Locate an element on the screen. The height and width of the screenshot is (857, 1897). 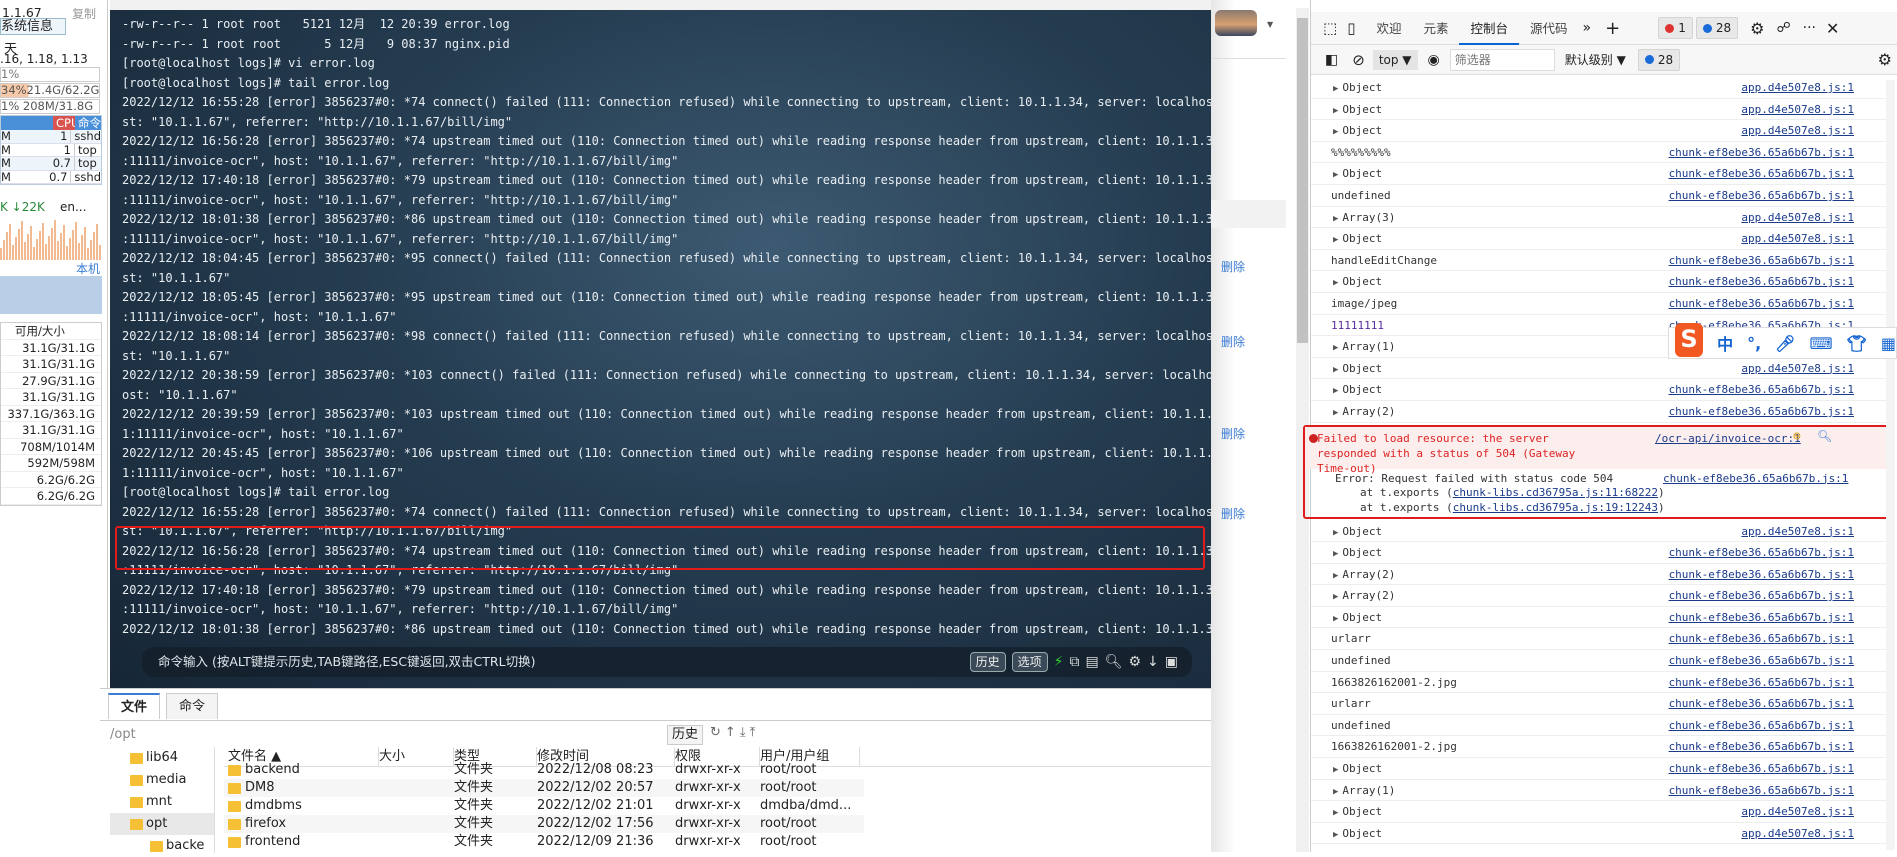
error-source-link: /ocr-api/invoice-ocr:1 is located at coordinates (1728, 438).